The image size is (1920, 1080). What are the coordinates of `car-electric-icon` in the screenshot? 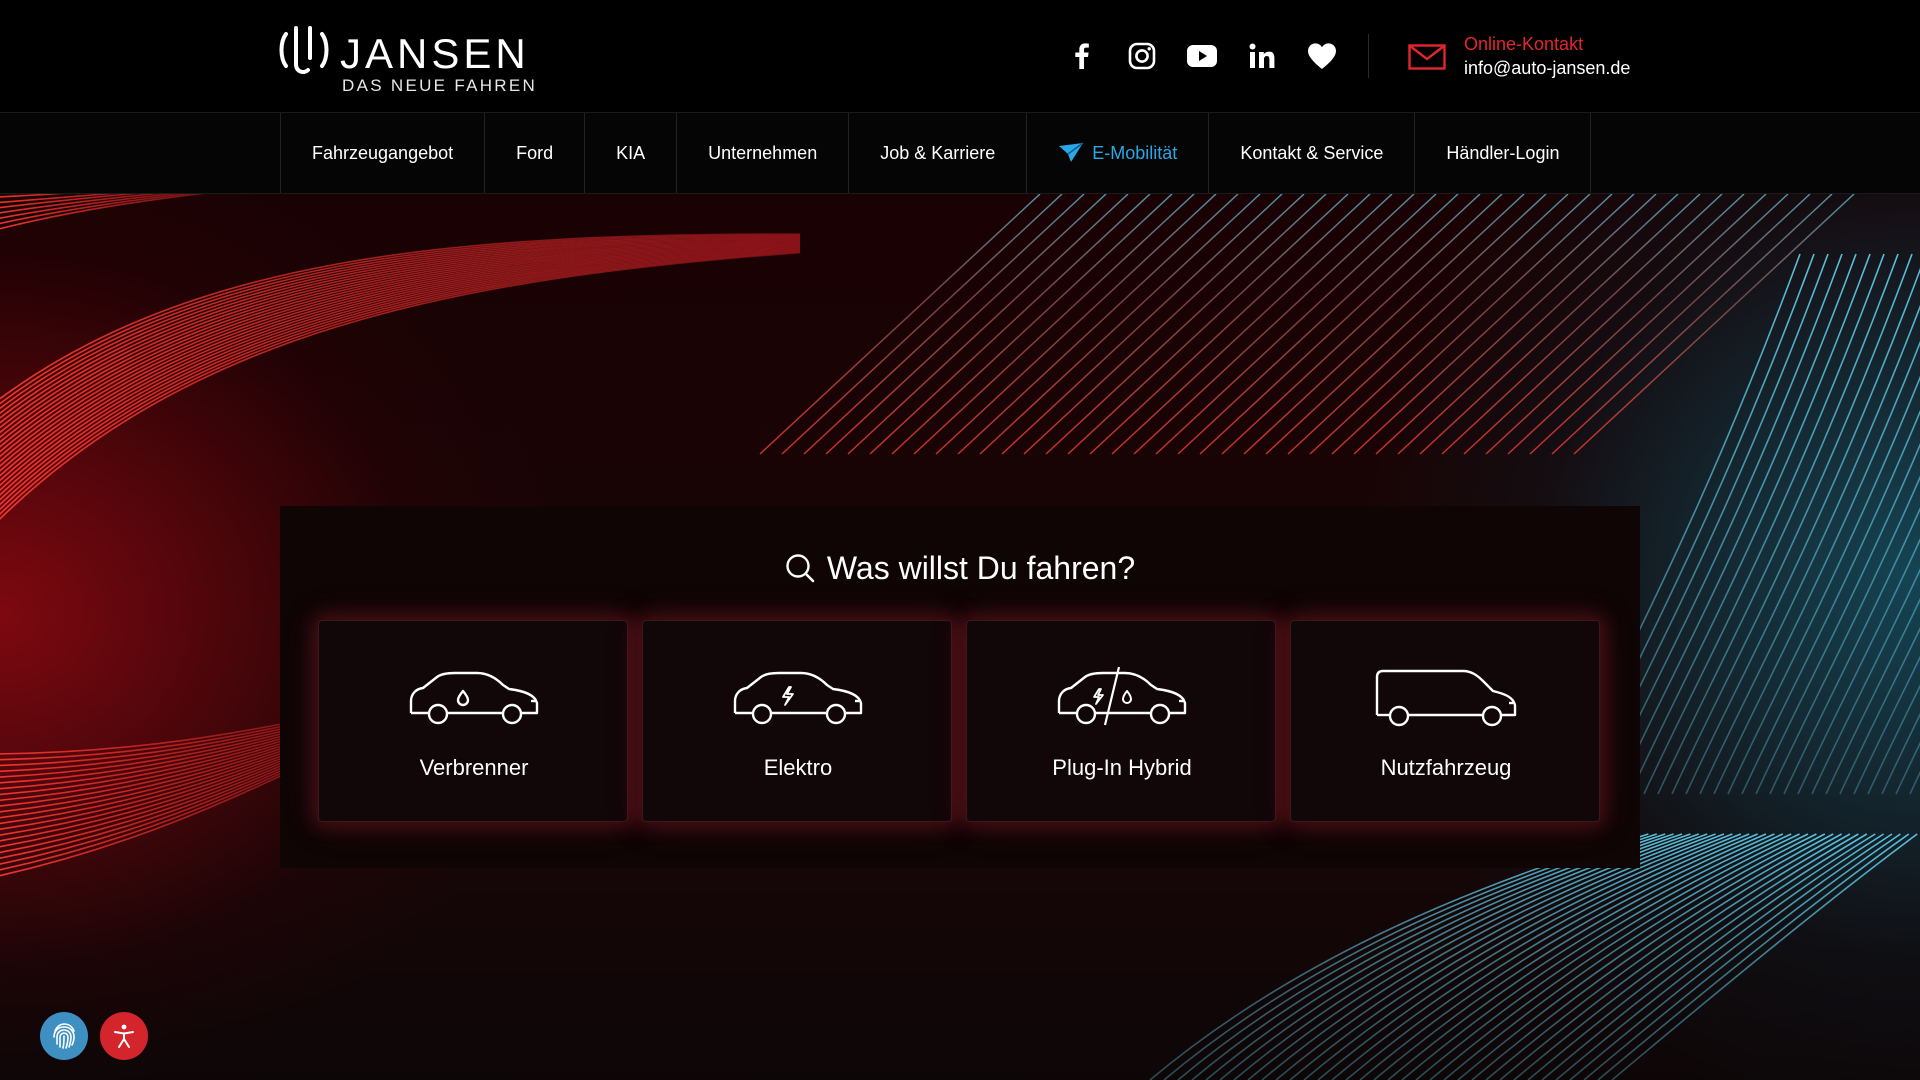 It's located at (798, 698).